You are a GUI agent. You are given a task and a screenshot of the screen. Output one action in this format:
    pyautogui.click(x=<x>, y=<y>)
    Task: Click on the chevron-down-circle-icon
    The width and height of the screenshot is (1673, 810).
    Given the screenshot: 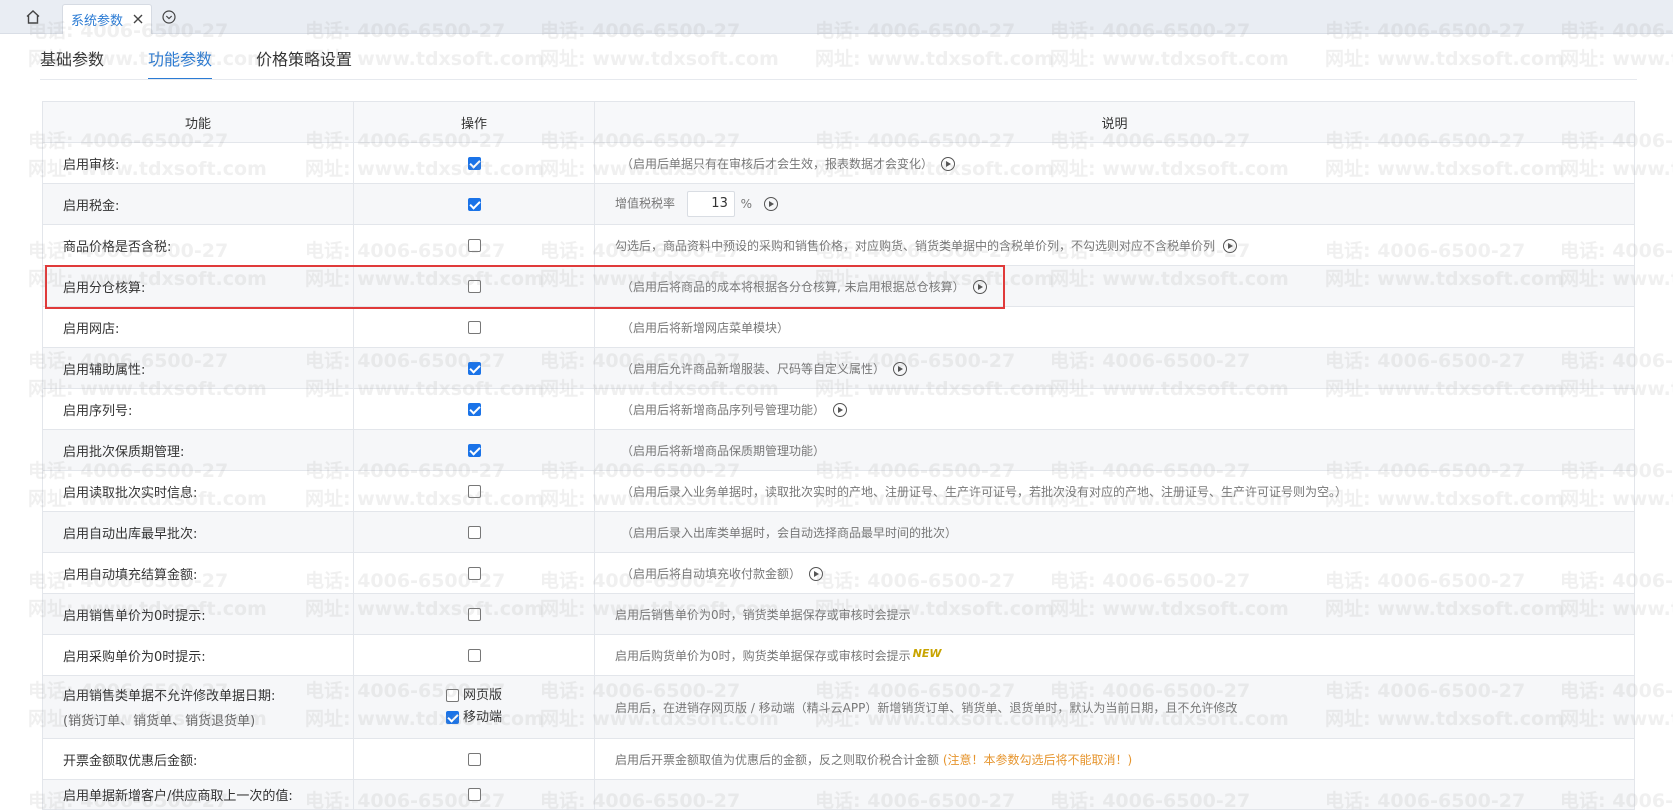 What is the action you would take?
    pyautogui.click(x=169, y=17)
    